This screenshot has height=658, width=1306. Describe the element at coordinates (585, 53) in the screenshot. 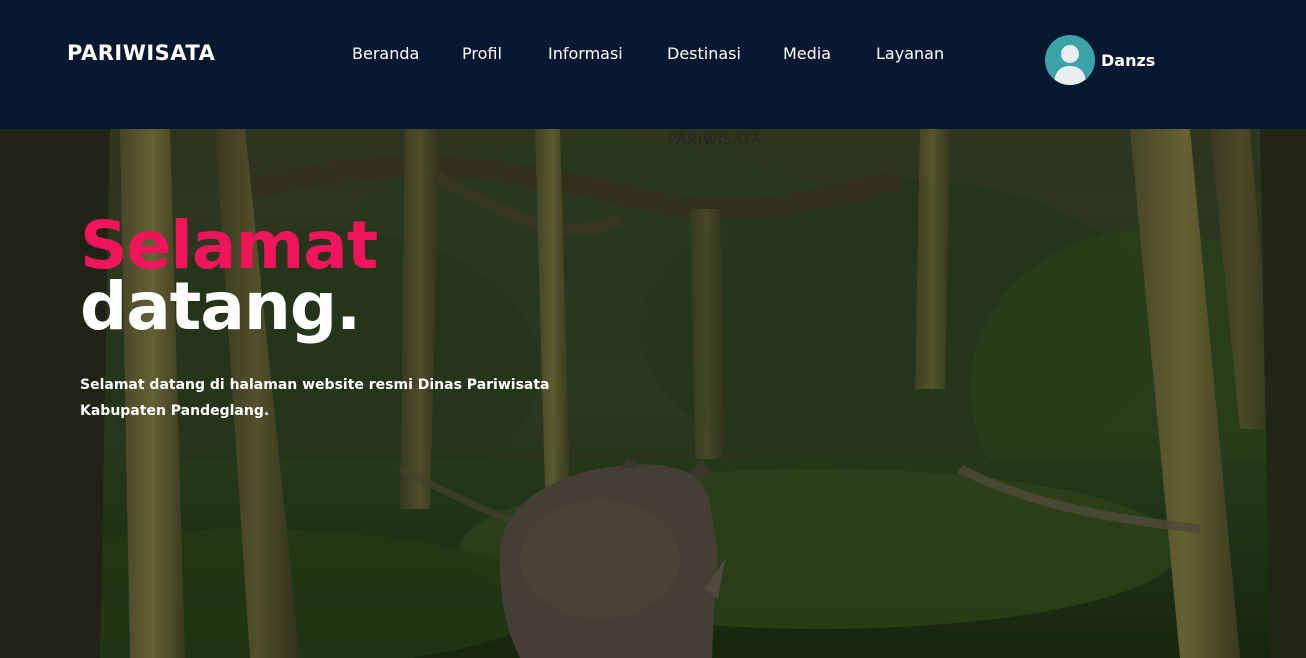

I see `nav-informasi: Informasi` at that location.